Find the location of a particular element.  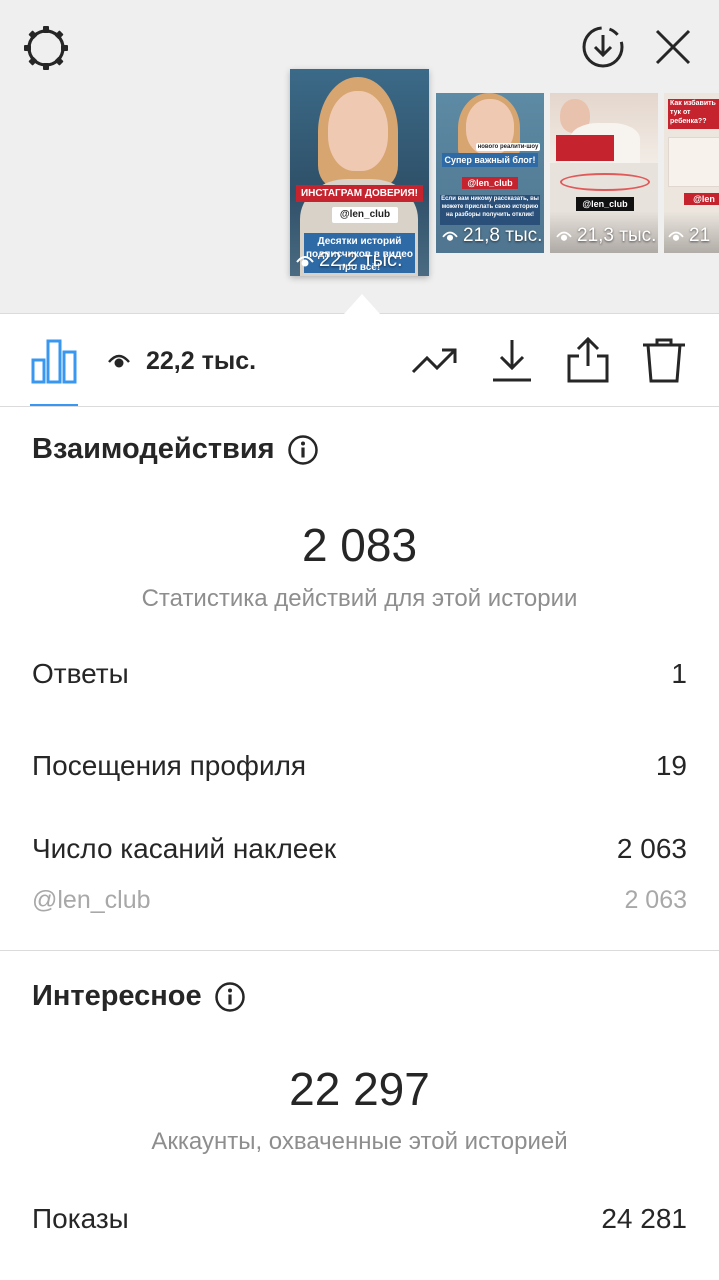

interactions-title: Взаимодействия is located at coordinates (153, 449).